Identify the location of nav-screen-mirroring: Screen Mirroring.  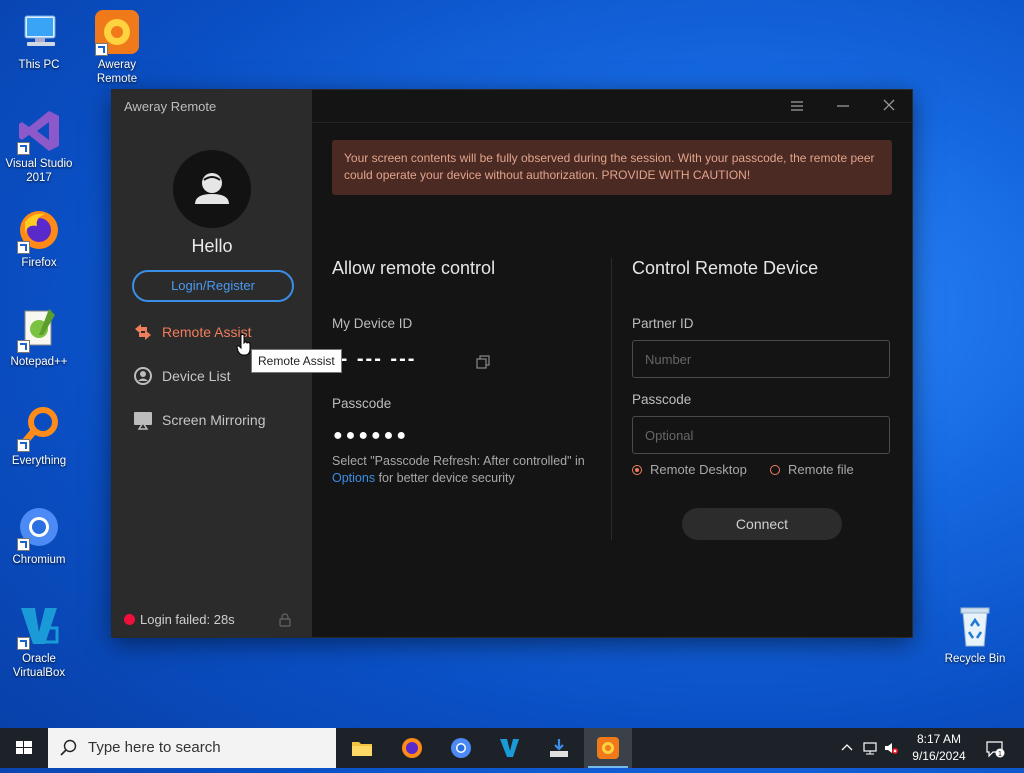
(198, 420).